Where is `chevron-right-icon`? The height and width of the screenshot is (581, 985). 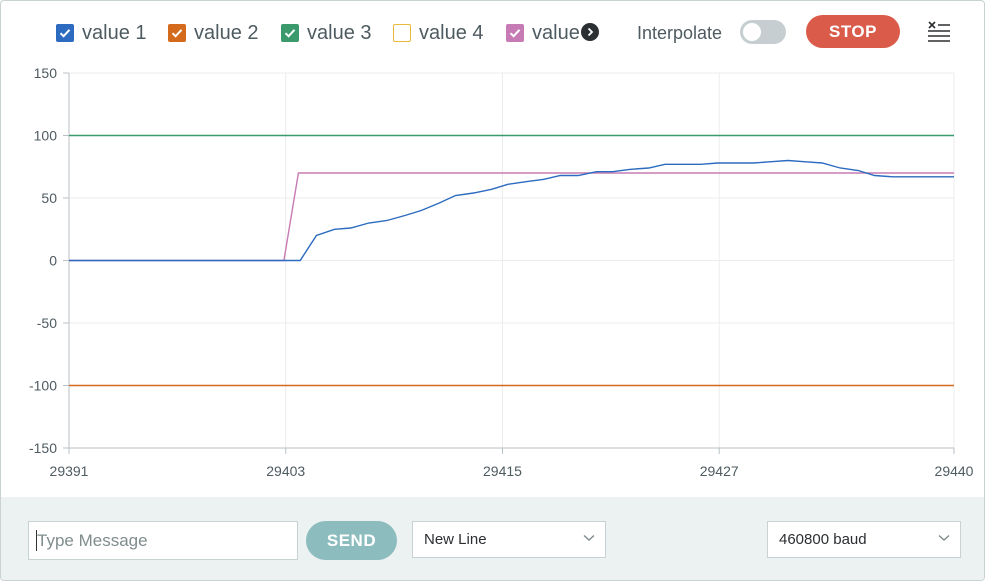 chevron-right-icon is located at coordinates (590, 32).